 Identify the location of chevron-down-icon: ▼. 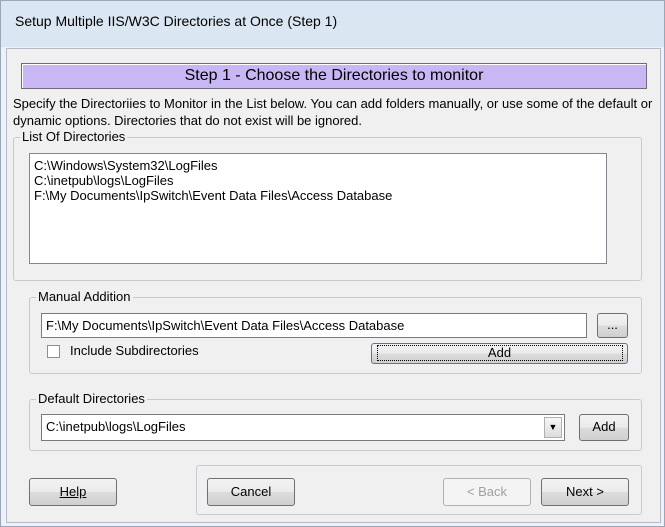
(553, 427).